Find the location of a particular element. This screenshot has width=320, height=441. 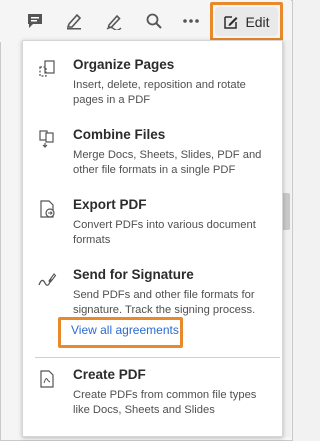

comment-icon is located at coordinates (35, 21).